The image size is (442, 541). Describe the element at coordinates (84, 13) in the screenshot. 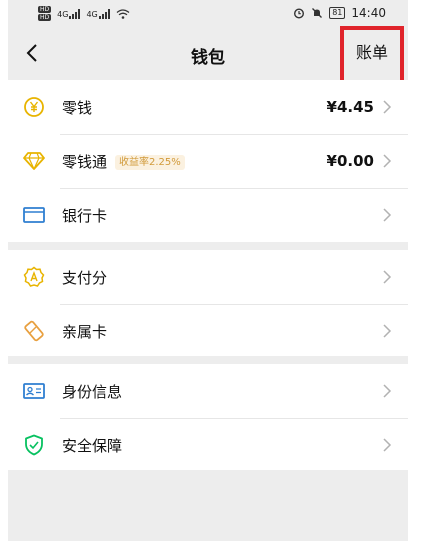

I see `status-left: HD HD 4G 4G` at that location.